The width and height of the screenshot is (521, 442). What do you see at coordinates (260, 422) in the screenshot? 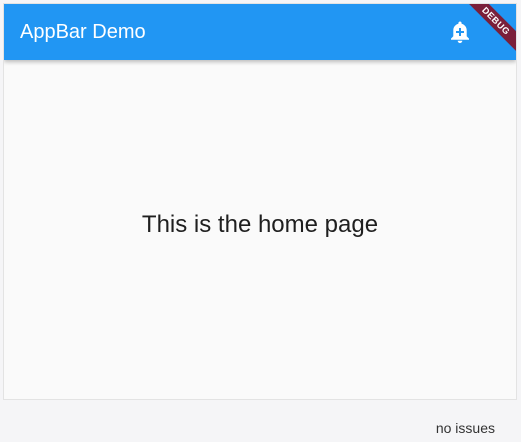
I see `status-bar: no issues` at bounding box center [260, 422].